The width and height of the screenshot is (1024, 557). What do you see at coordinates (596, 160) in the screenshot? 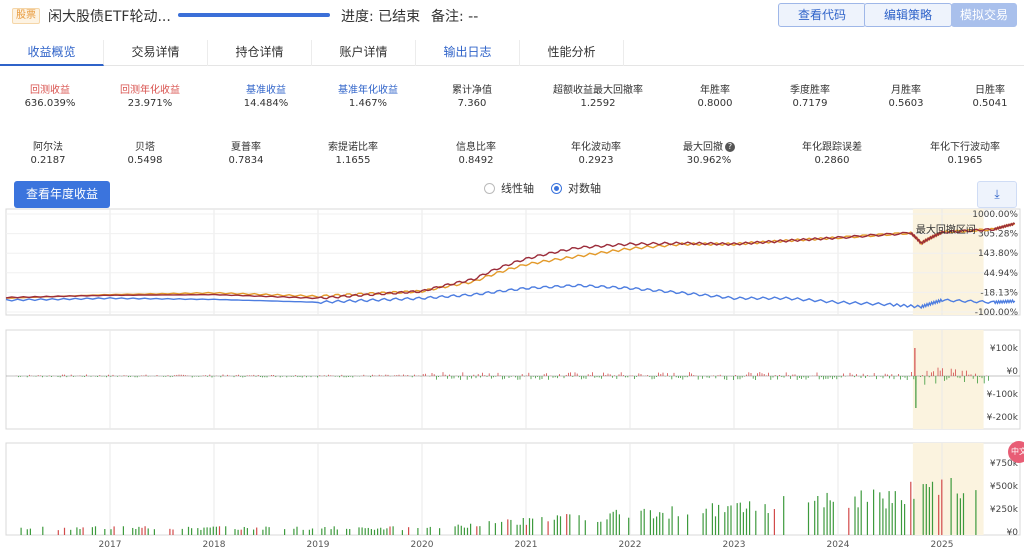
I see `metric-value: 0.2923` at bounding box center [596, 160].